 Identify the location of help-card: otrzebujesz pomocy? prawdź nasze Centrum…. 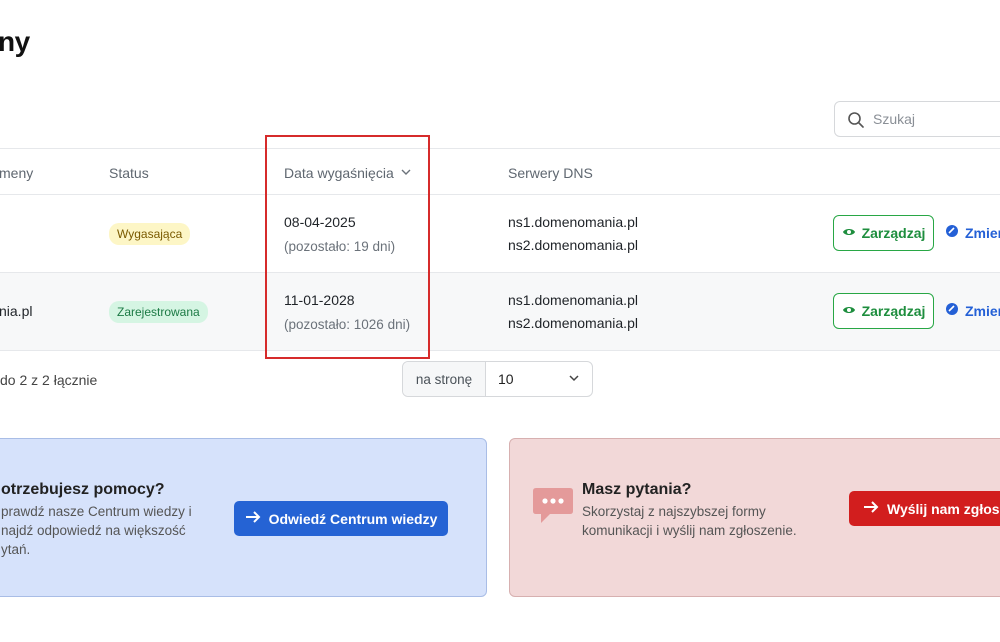
(243, 517).